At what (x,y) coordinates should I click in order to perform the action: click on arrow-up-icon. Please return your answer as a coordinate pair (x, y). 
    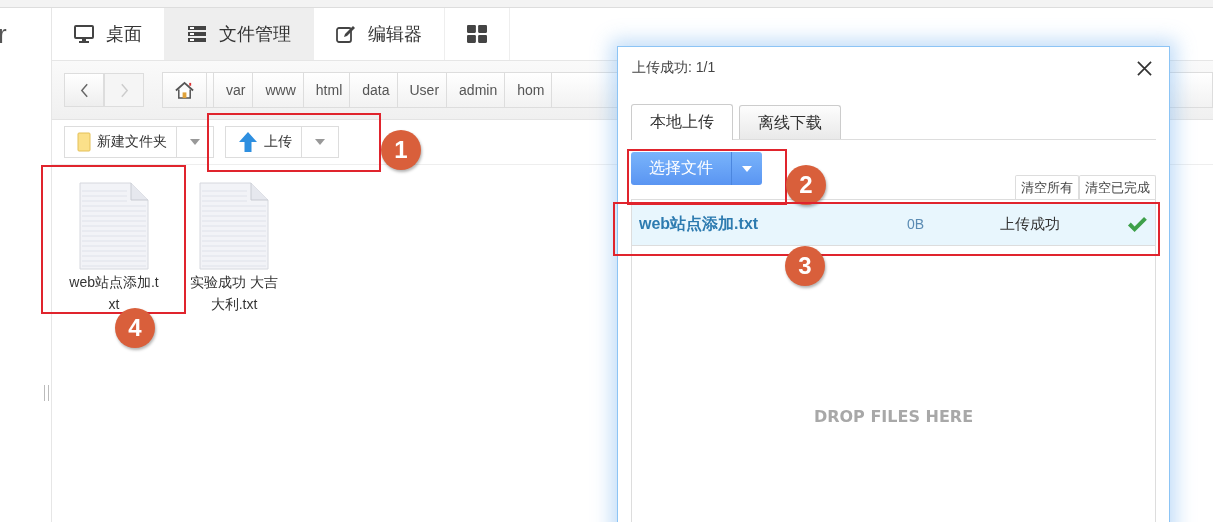
    Looking at the image, I should click on (248, 142).